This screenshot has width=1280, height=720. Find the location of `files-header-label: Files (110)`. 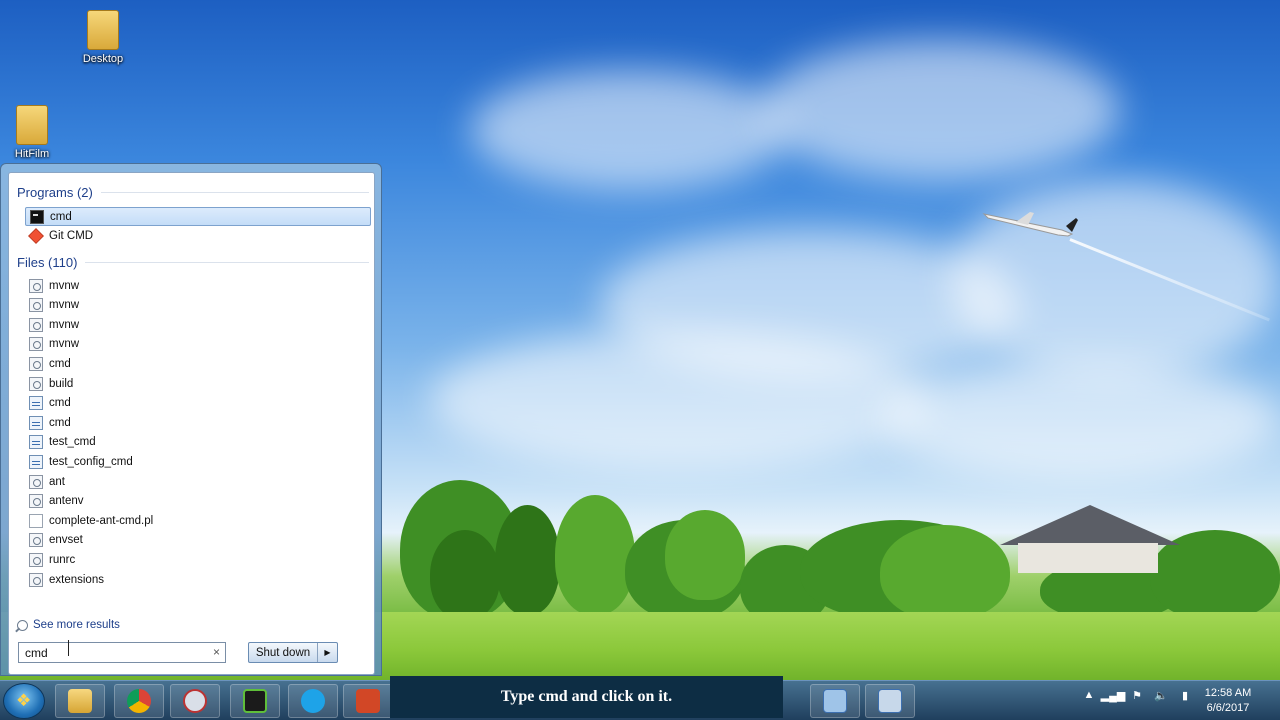

files-header-label: Files (110) is located at coordinates (47, 262).